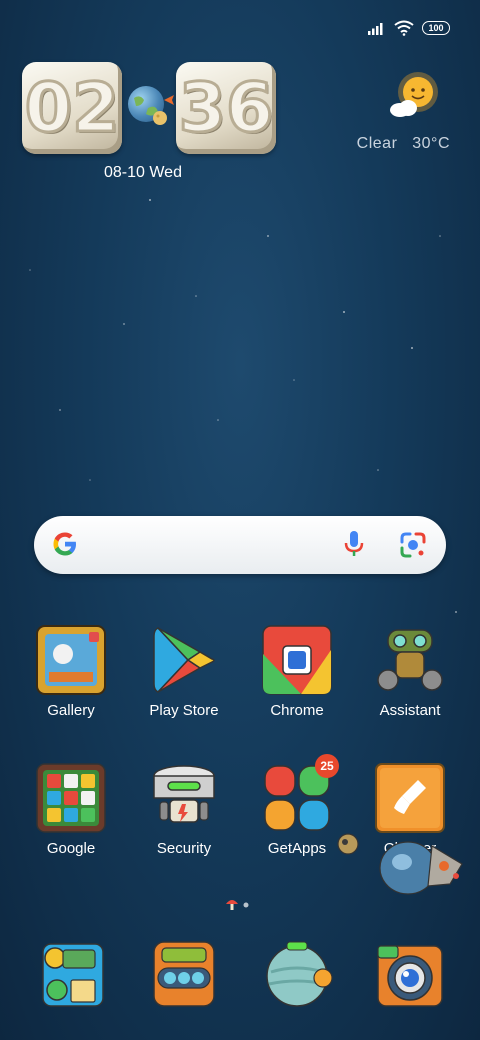 This screenshot has height=1040, width=480. What do you see at coordinates (327, 766) in the screenshot?
I see `notification-badge: 25` at bounding box center [327, 766].